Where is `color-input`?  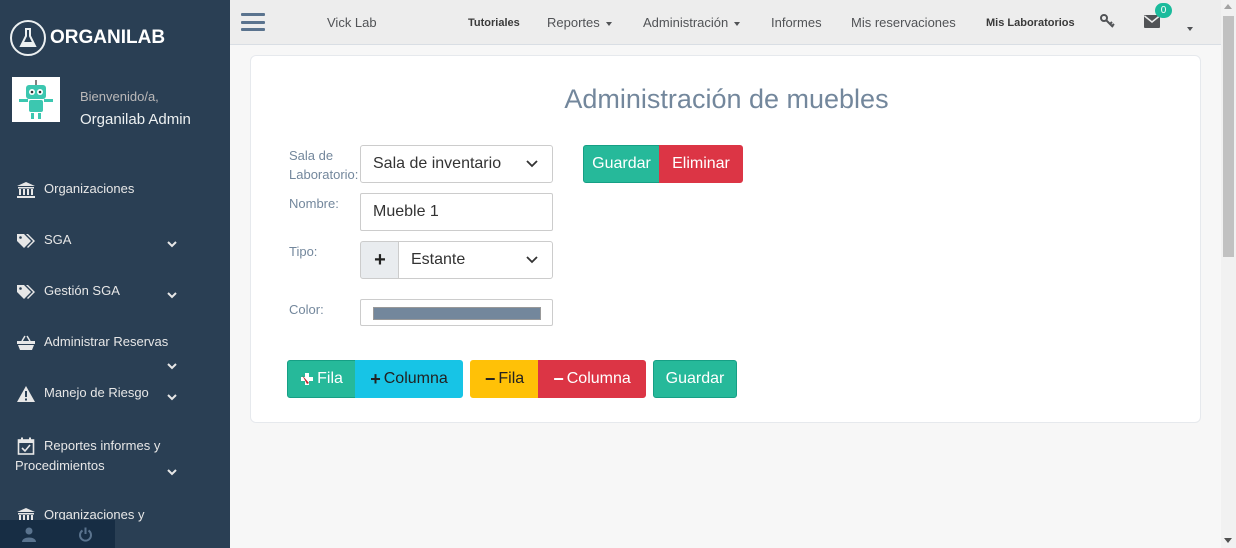
color-input is located at coordinates (456, 312).